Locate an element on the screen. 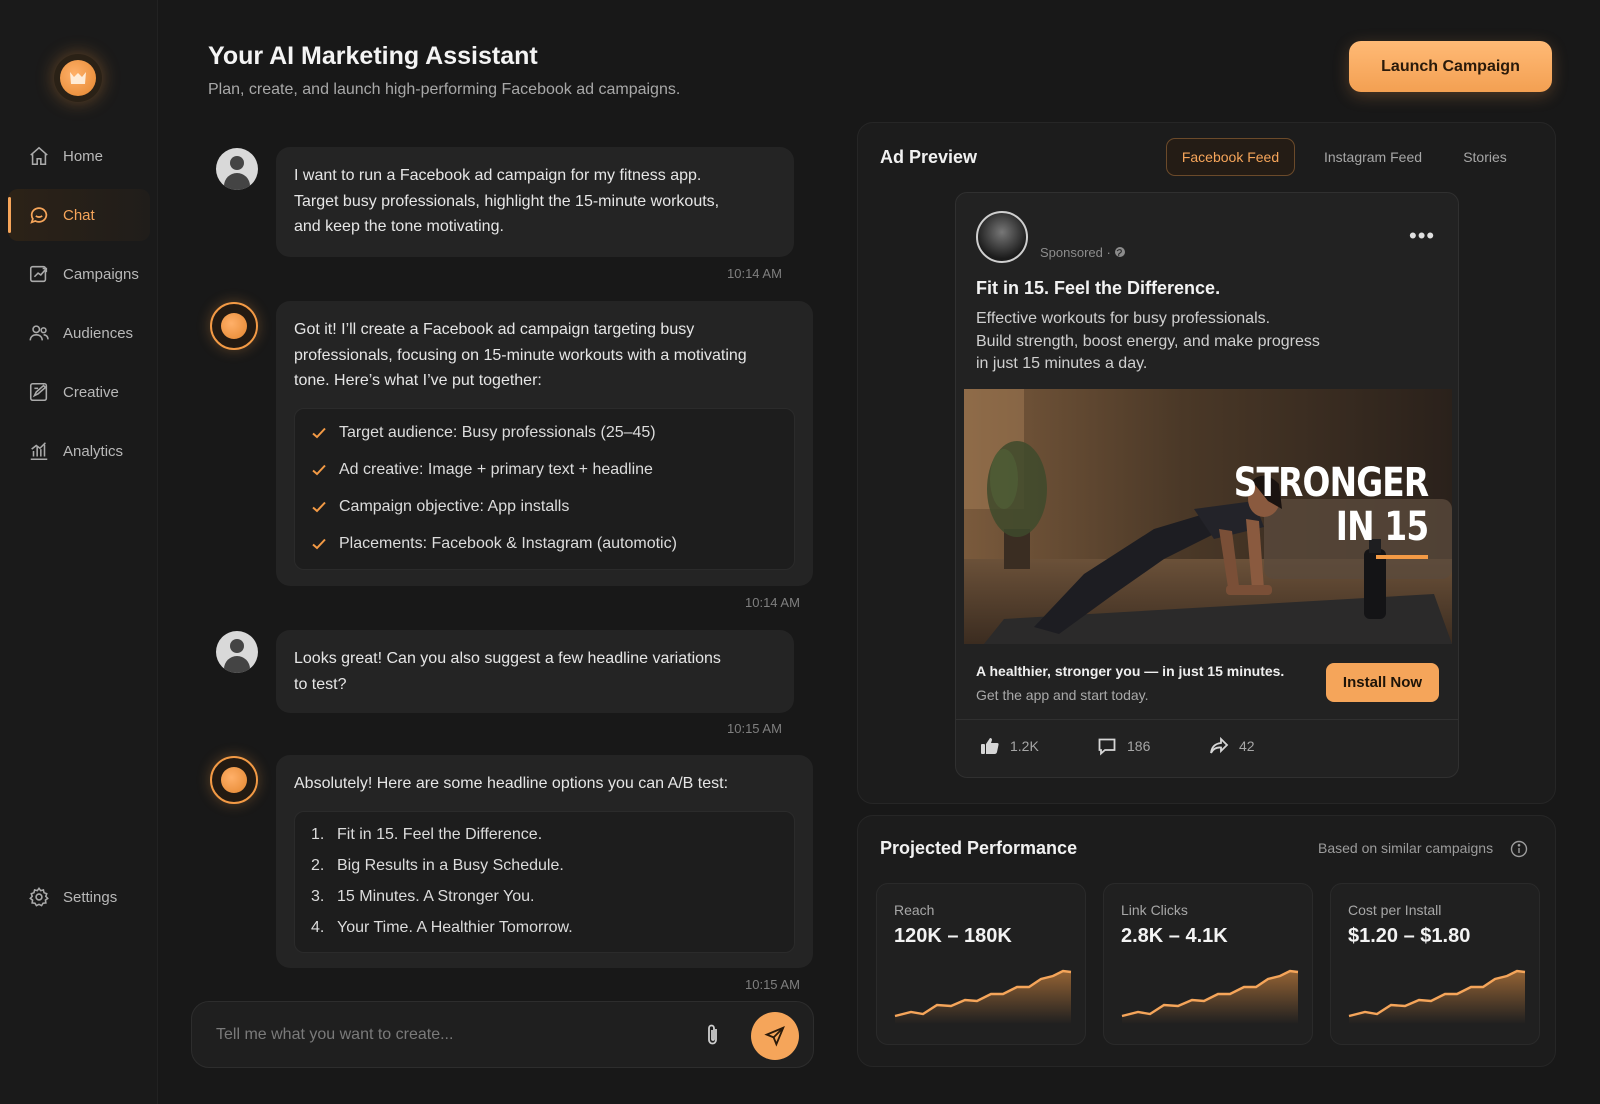  send-button is located at coordinates (775, 1036).